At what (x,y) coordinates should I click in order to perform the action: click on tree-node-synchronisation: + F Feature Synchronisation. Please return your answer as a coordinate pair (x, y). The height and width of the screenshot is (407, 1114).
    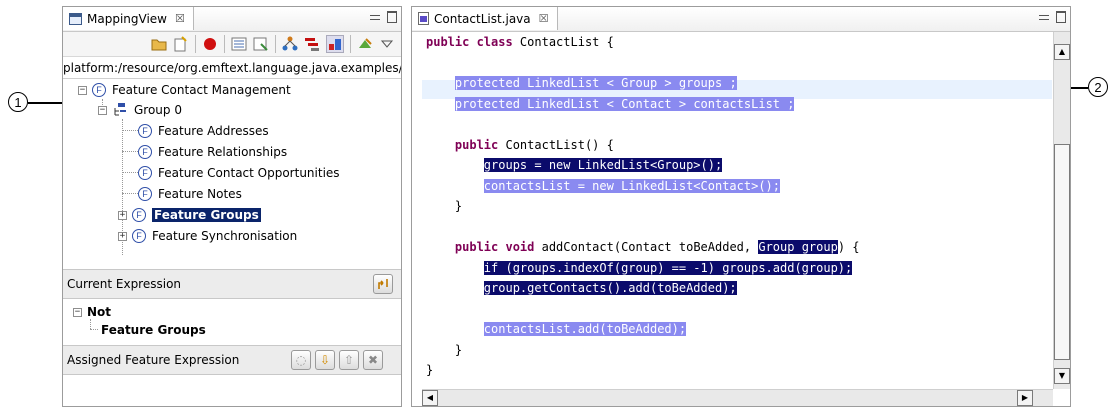
    Looking at the image, I should click on (207, 236).